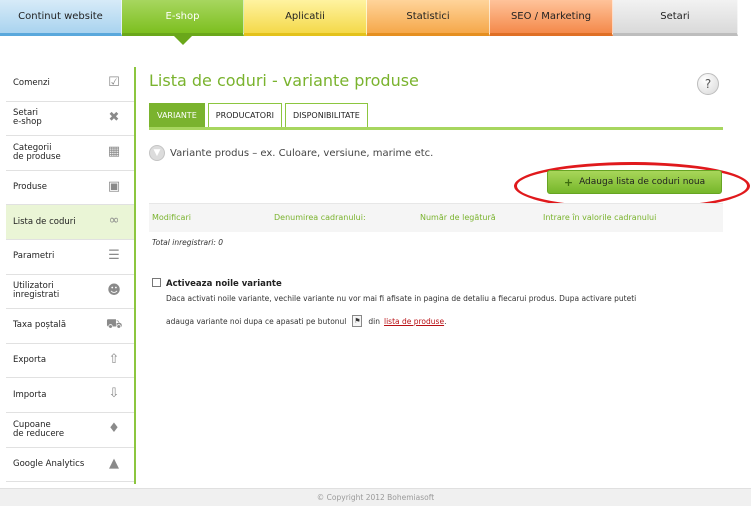  Describe the element at coordinates (30, 360) in the screenshot. I see `sidebar-item-label: Exporta` at that location.